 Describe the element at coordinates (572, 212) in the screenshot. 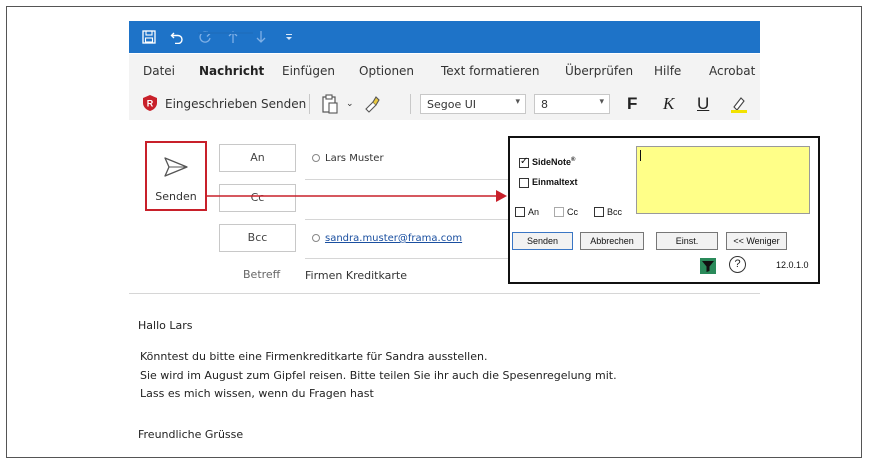

I see `cc-checkbox-label: Cc` at that location.